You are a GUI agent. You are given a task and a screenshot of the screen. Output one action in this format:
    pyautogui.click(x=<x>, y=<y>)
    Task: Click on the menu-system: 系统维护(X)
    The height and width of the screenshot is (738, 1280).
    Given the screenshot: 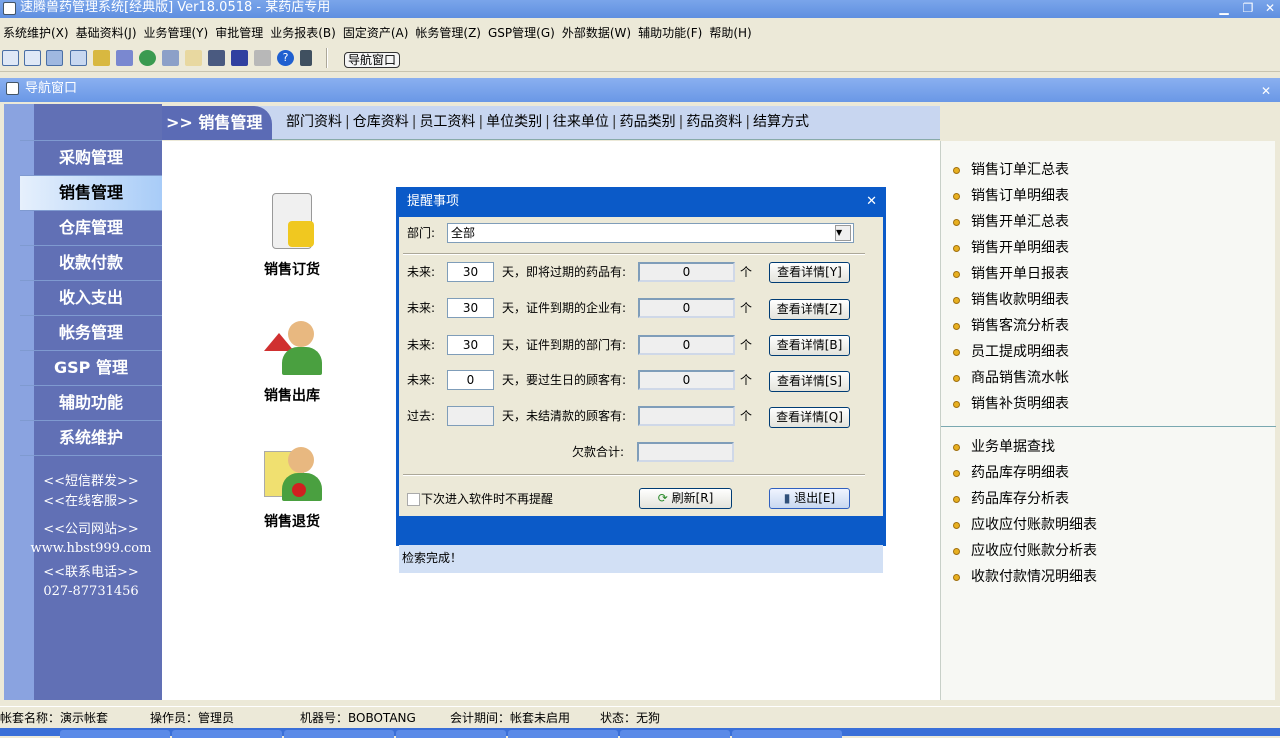 What is the action you would take?
    pyautogui.click(x=36, y=33)
    